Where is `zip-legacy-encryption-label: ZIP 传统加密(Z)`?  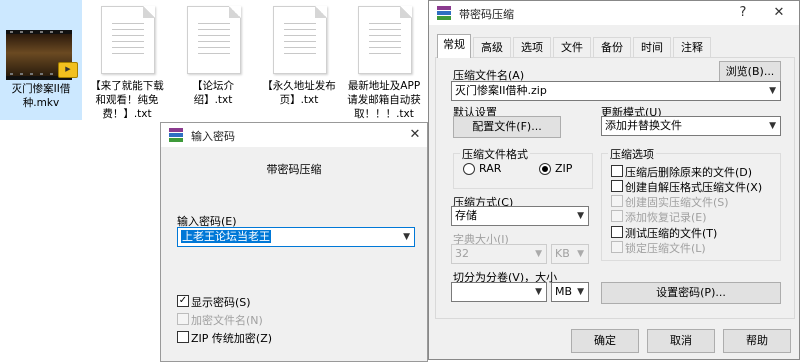
zip-legacy-encryption-label: ZIP 传统加密(Z) is located at coordinates (232, 338).